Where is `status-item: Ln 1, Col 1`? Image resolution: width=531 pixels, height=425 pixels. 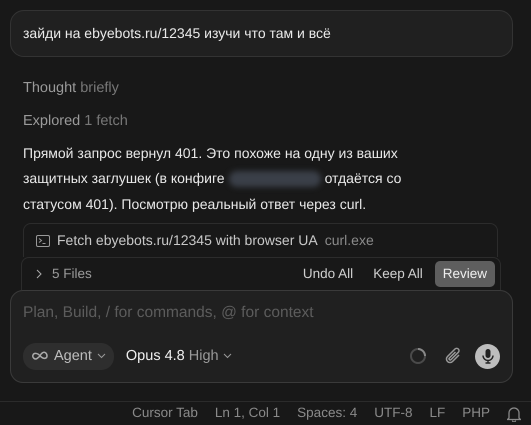
status-item: Ln 1, Col 1 is located at coordinates (247, 413).